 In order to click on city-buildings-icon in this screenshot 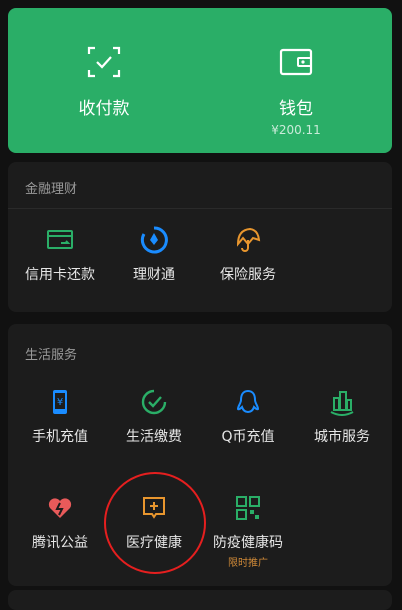, I will do `click(342, 403)`.